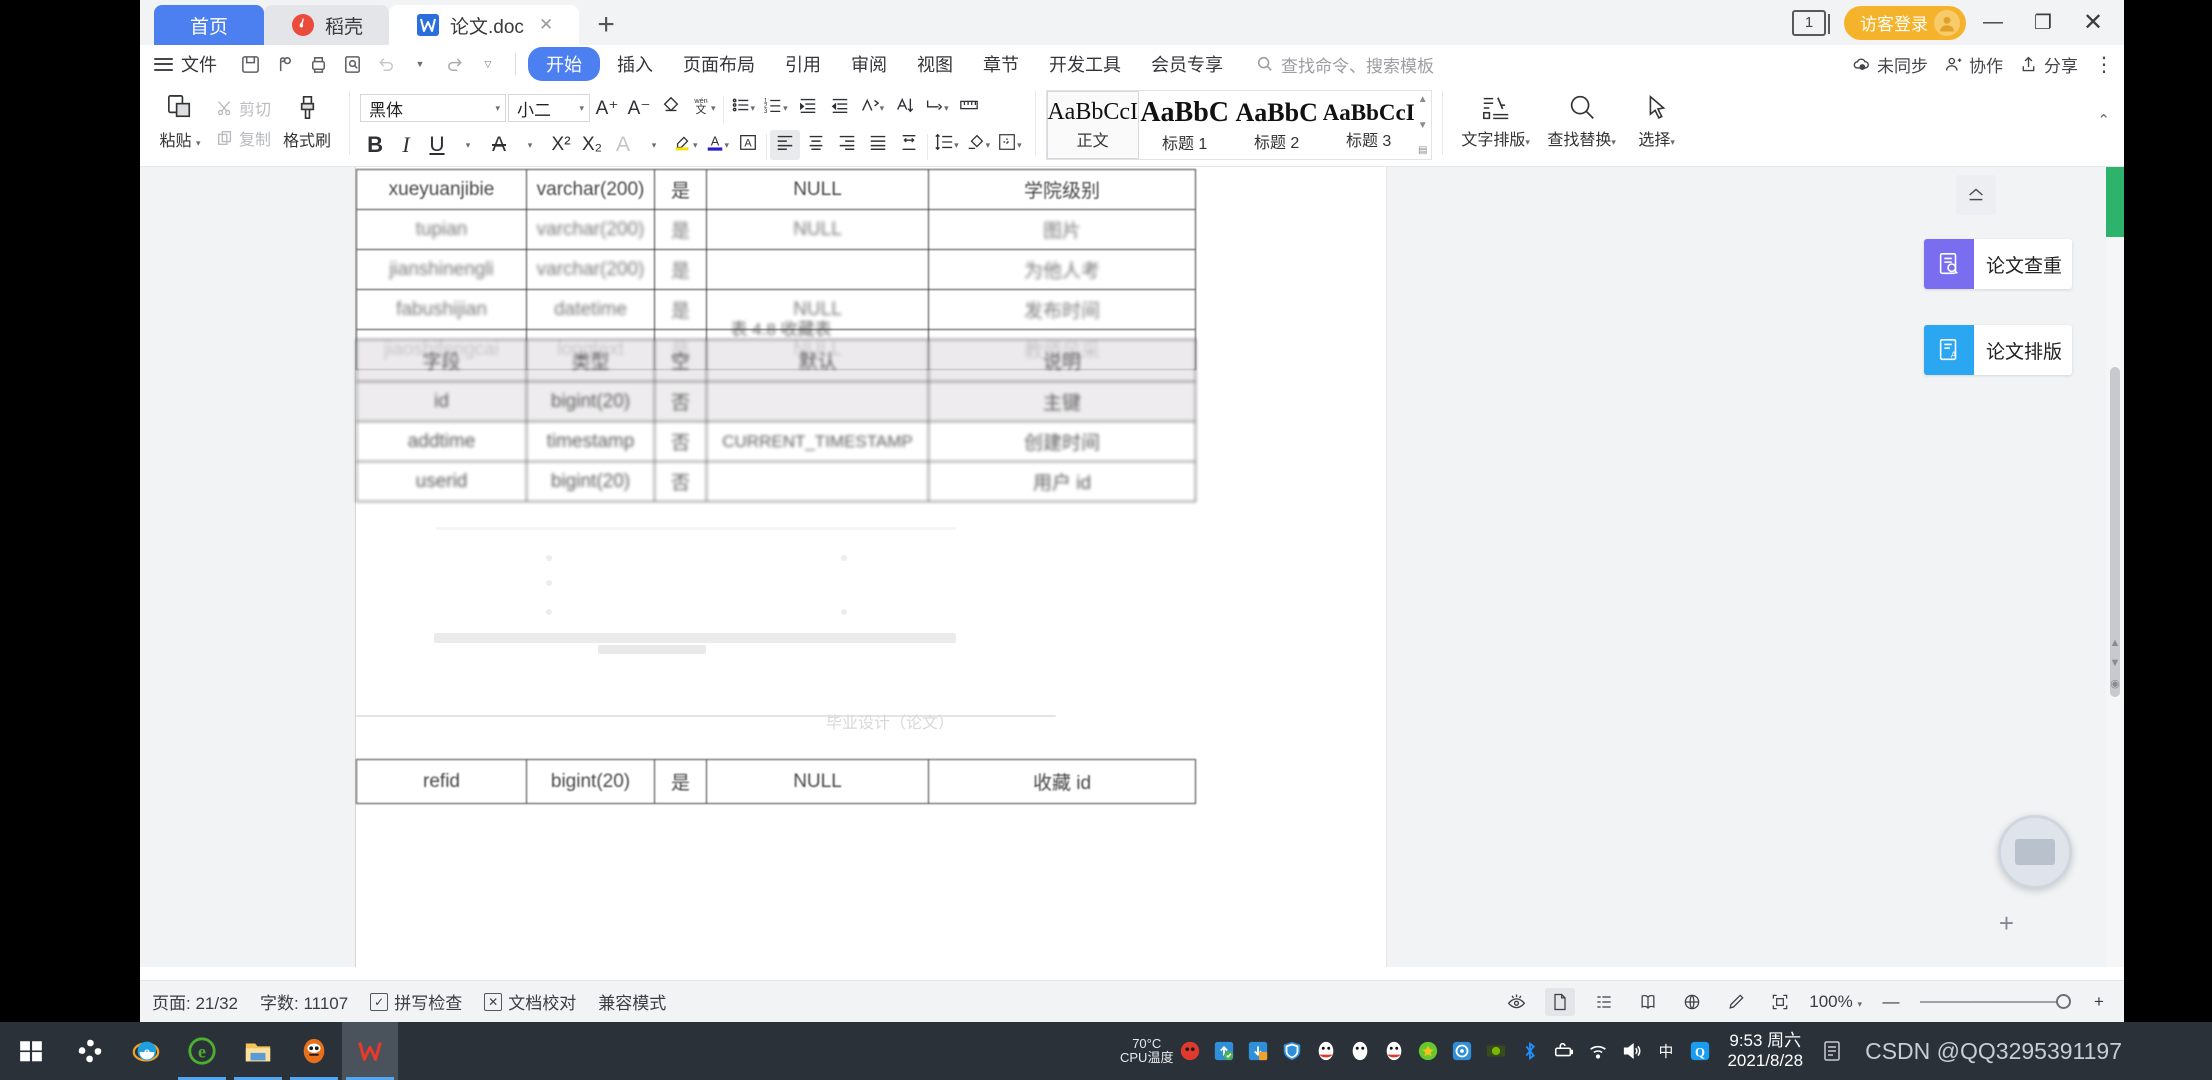 Image resolution: width=2212 pixels, height=1080 pixels. What do you see at coordinates (1976, 195) in the screenshot?
I see `panel-collapse-button` at bounding box center [1976, 195].